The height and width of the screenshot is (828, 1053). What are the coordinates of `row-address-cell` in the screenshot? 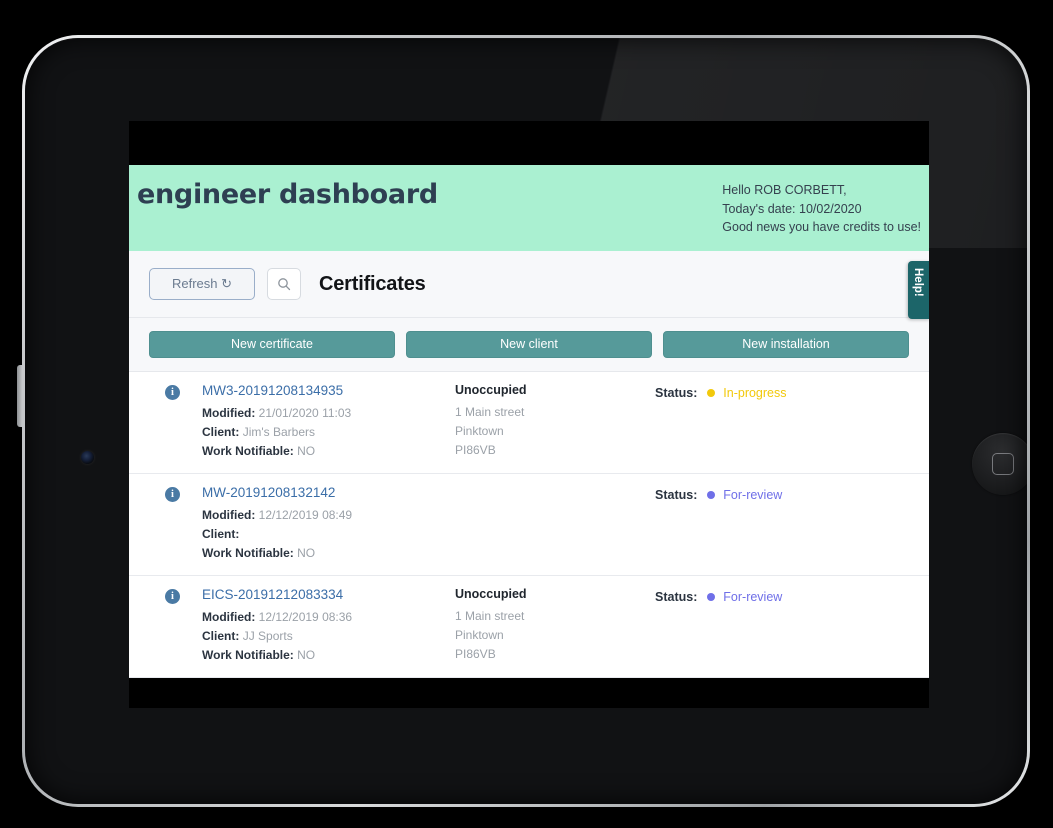 It's located at (555, 488).